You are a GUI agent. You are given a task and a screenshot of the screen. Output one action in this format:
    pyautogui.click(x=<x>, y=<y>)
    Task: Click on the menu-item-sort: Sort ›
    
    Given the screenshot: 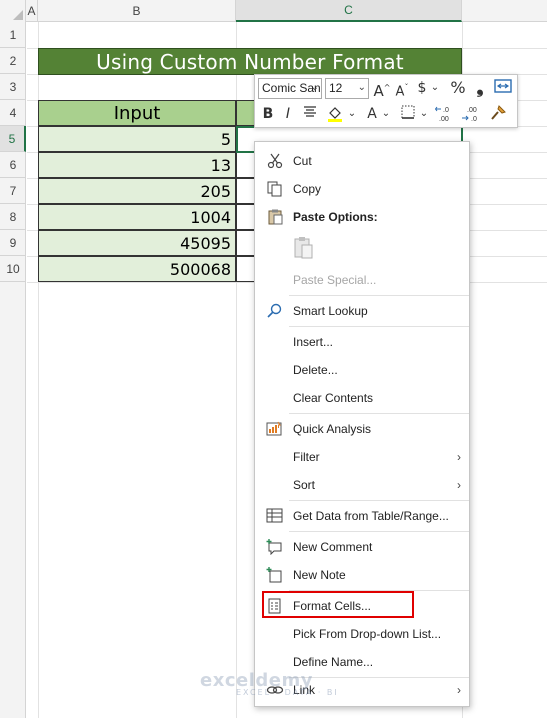 What is the action you would take?
    pyautogui.click(x=362, y=485)
    